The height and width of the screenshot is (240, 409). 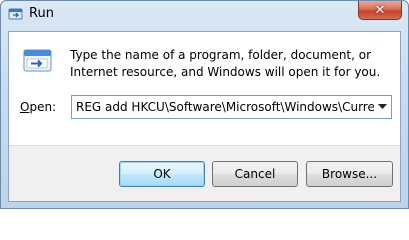 What do you see at coordinates (43, 107) in the screenshot?
I see `open-label-text: pen:` at bounding box center [43, 107].